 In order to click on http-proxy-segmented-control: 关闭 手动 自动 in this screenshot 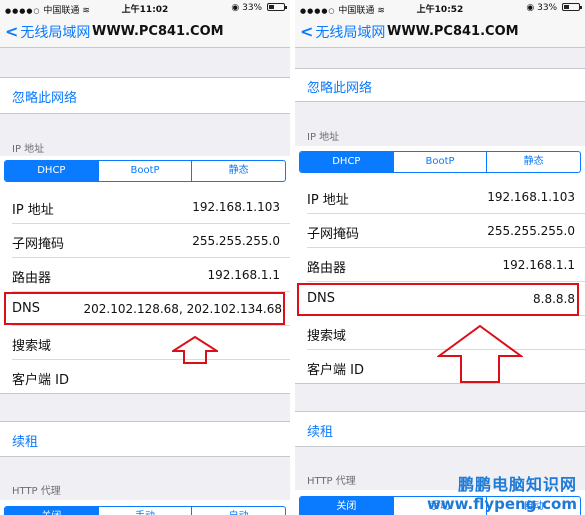, I will do `click(145, 510)`.